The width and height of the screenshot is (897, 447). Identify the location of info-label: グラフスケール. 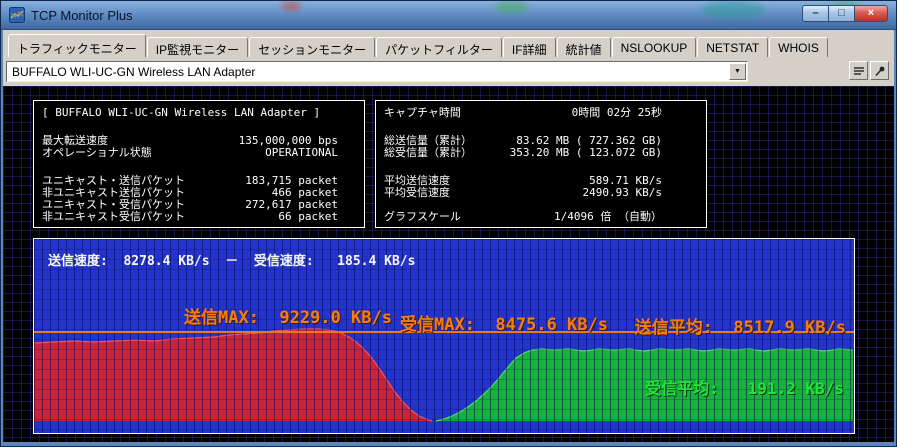
(422, 216).